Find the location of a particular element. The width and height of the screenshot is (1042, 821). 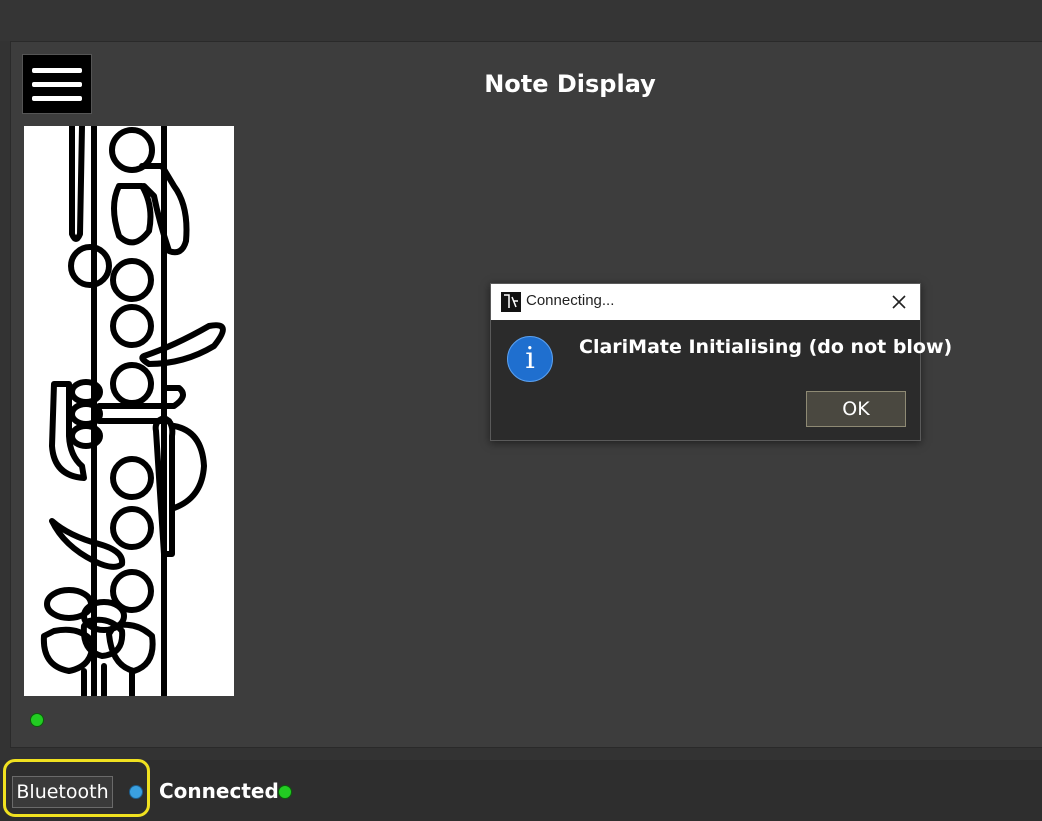

page-title: Note Display is located at coordinates (570, 84).